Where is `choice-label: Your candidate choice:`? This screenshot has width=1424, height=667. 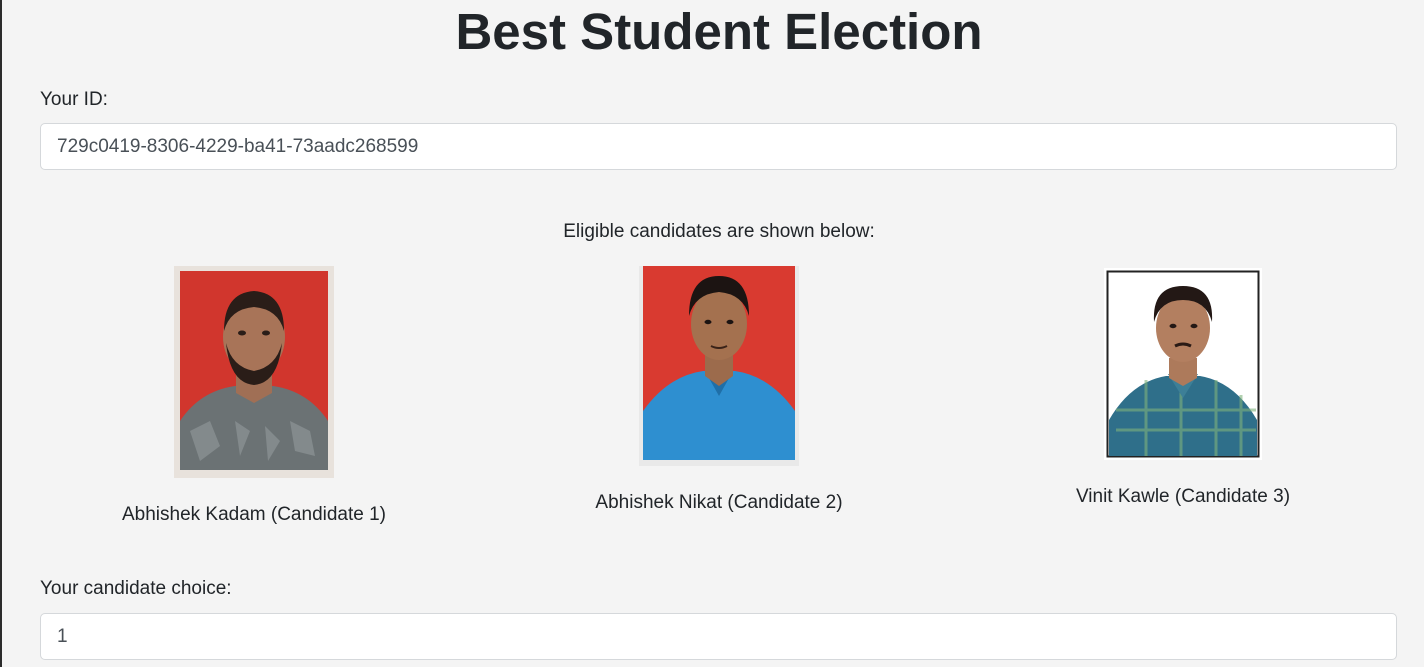
choice-label: Your candidate choice: is located at coordinates (136, 588).